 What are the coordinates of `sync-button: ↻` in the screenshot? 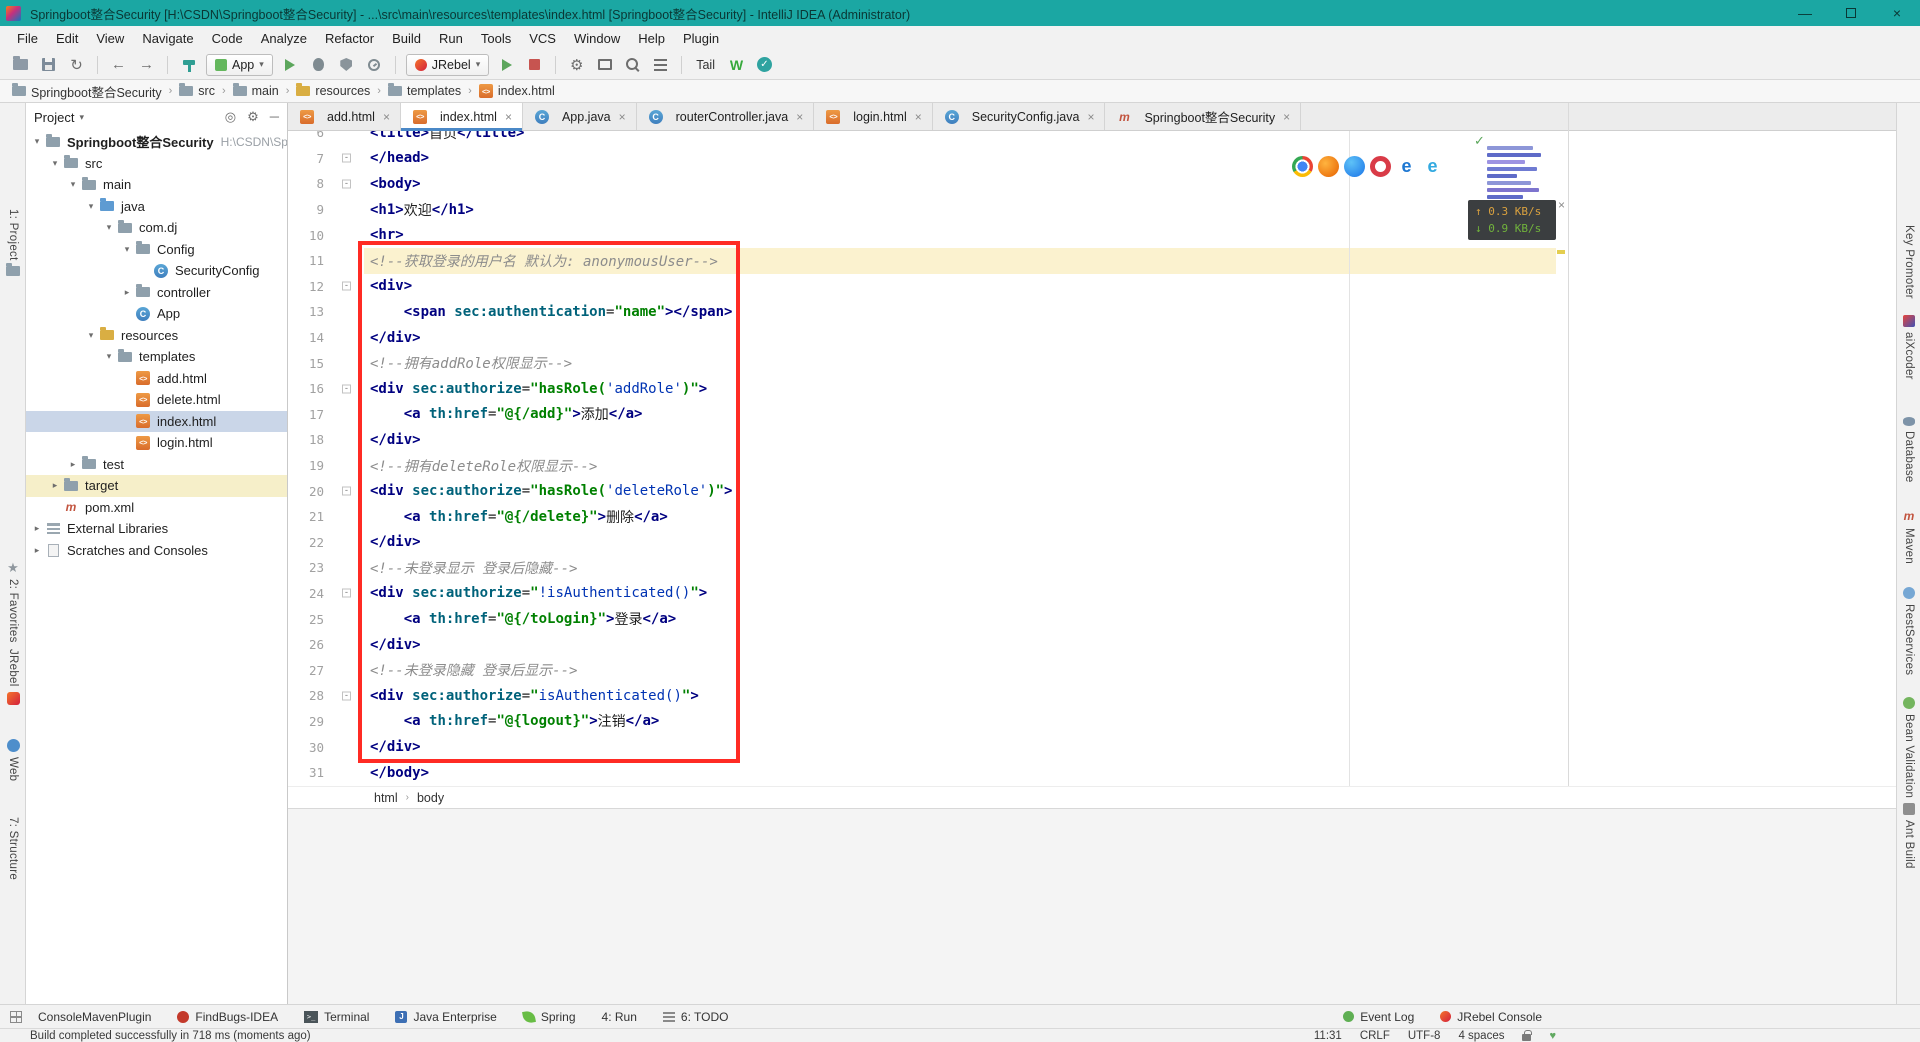 It's located at (76, 64).